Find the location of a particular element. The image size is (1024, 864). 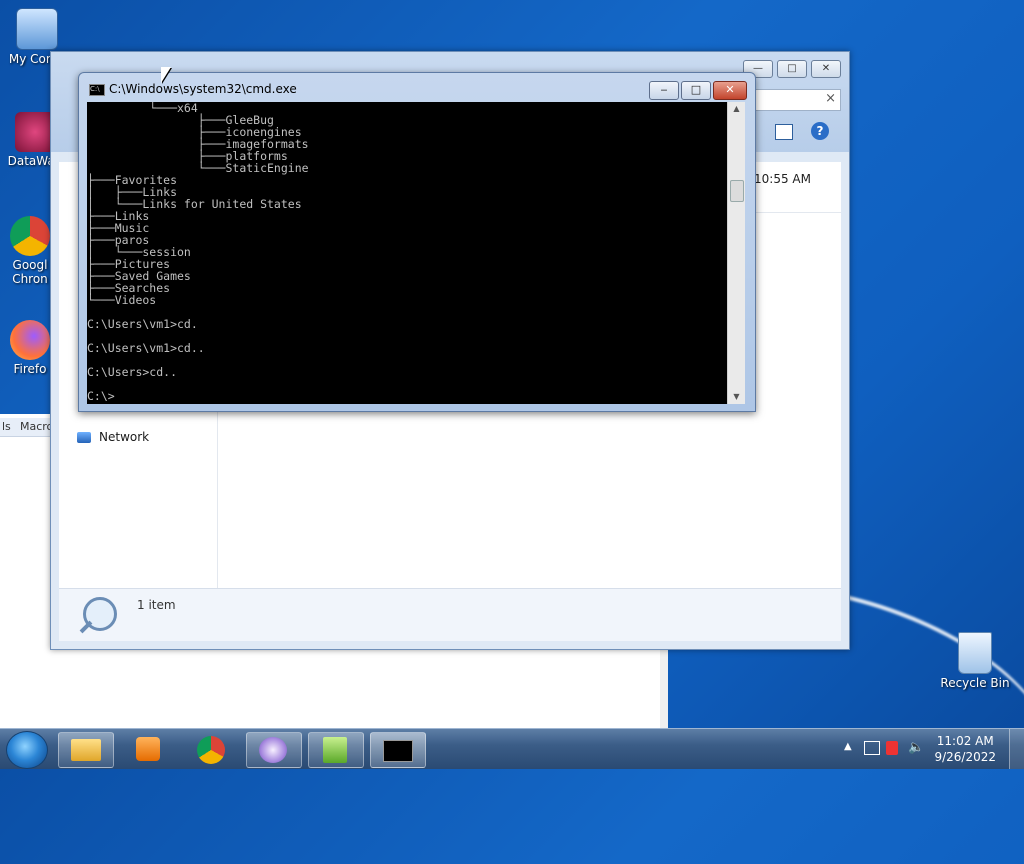

show-desktop-button is located at coordinates (1016, 749).